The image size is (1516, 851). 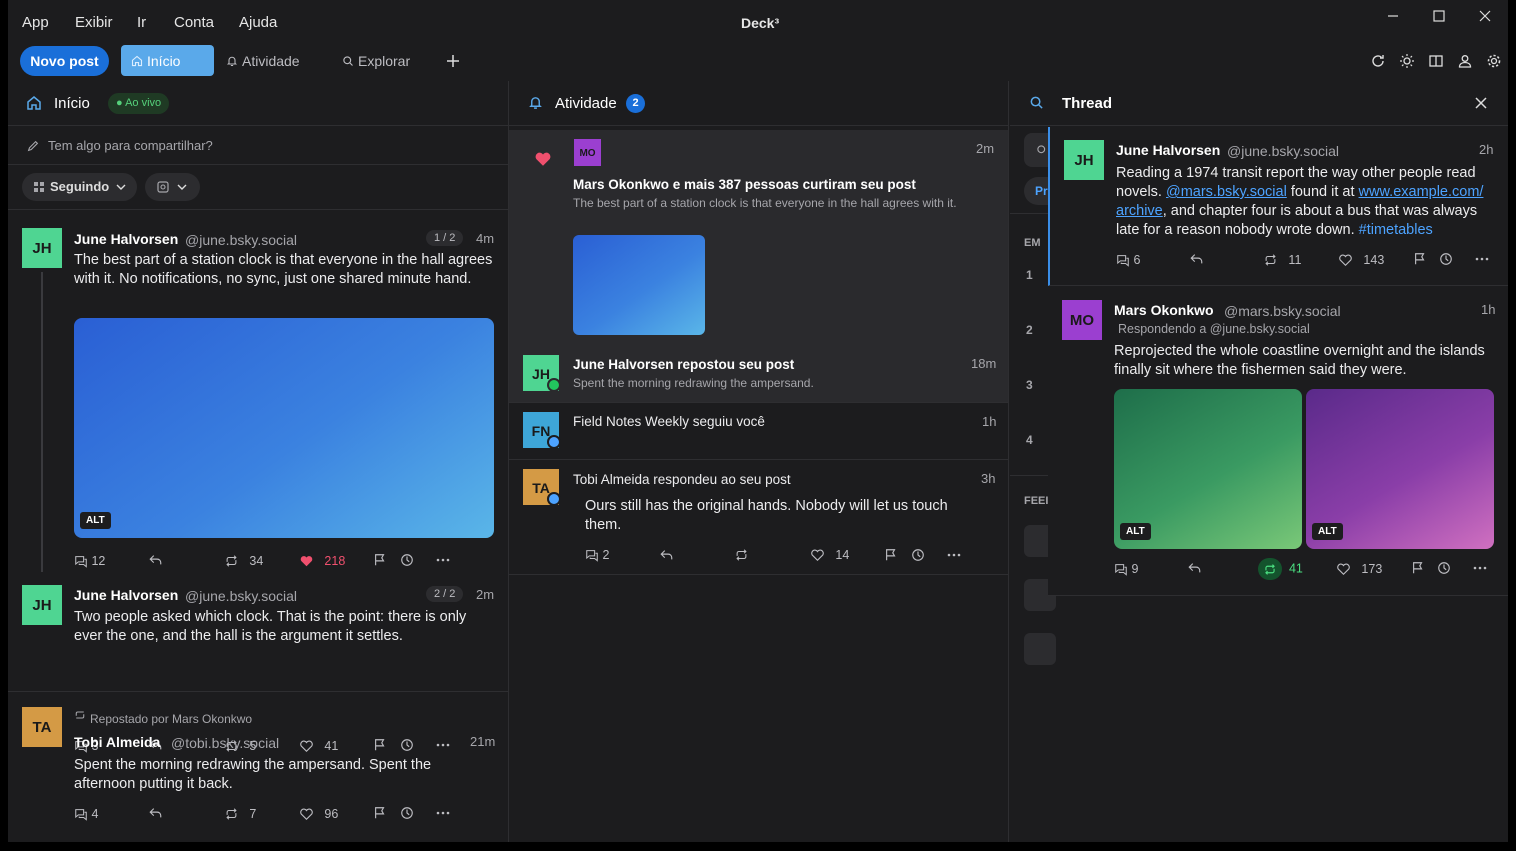 I want to click on menu-account: Conta, so click(x=194, y=22).